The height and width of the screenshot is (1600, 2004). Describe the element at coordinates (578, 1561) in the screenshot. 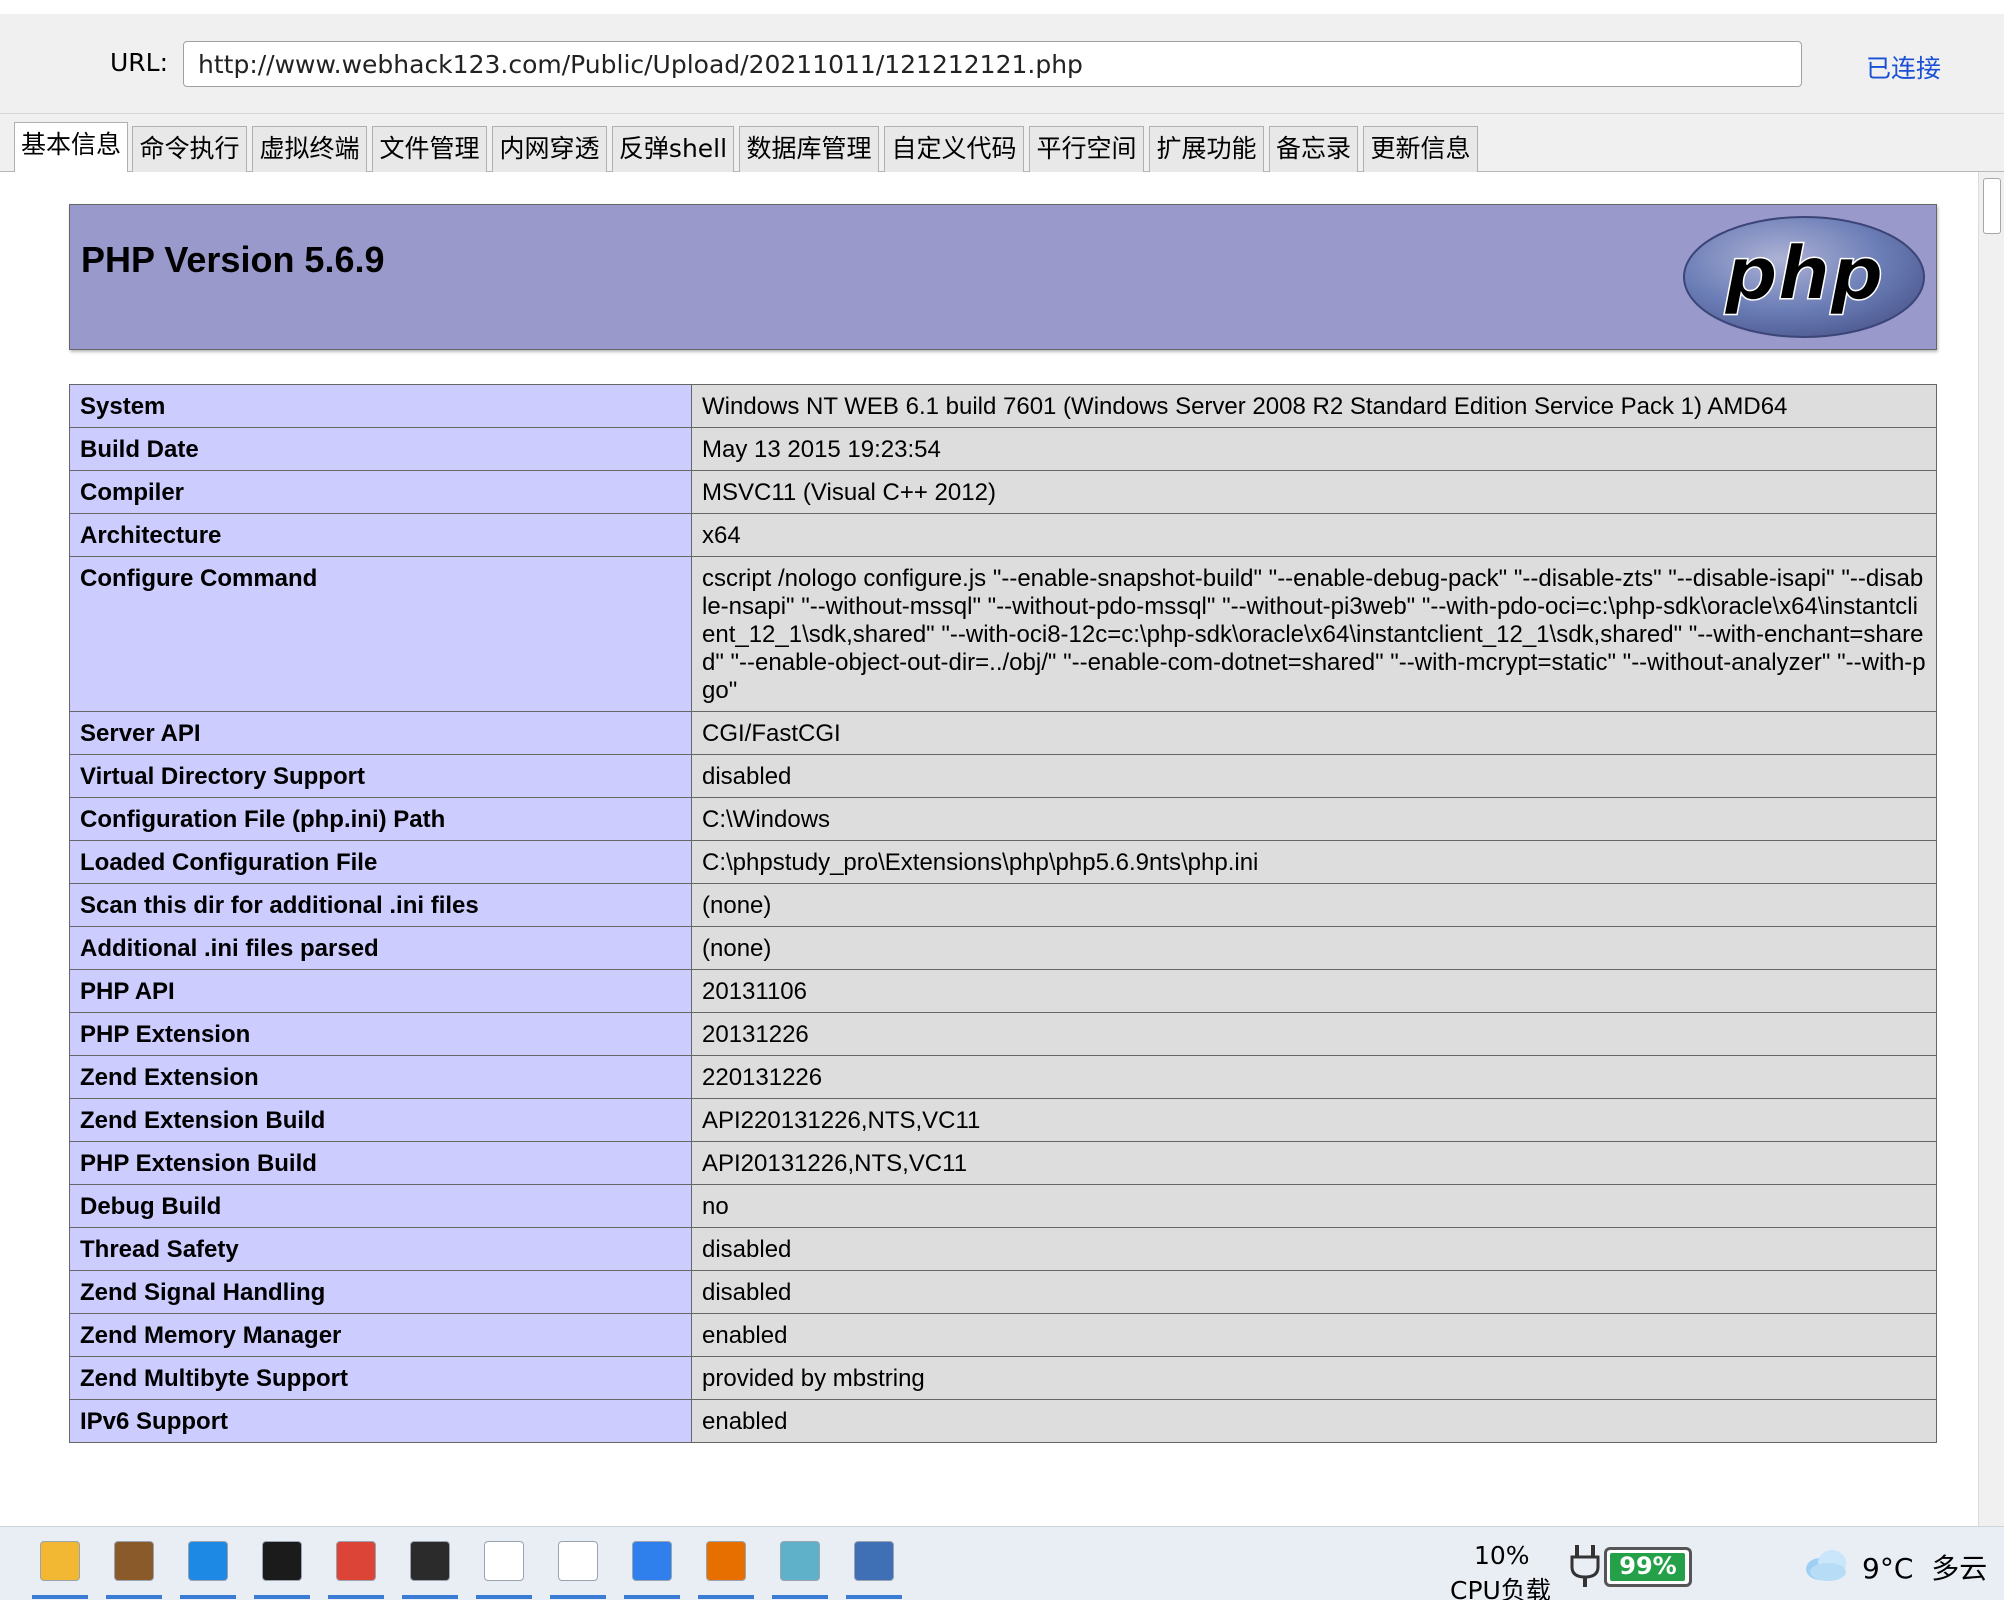

I see `typora-icon` at that location.